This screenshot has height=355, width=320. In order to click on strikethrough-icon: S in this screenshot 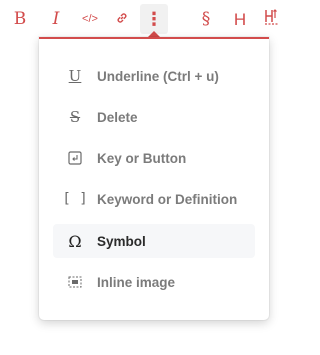, I will do `click(75, 117)`.